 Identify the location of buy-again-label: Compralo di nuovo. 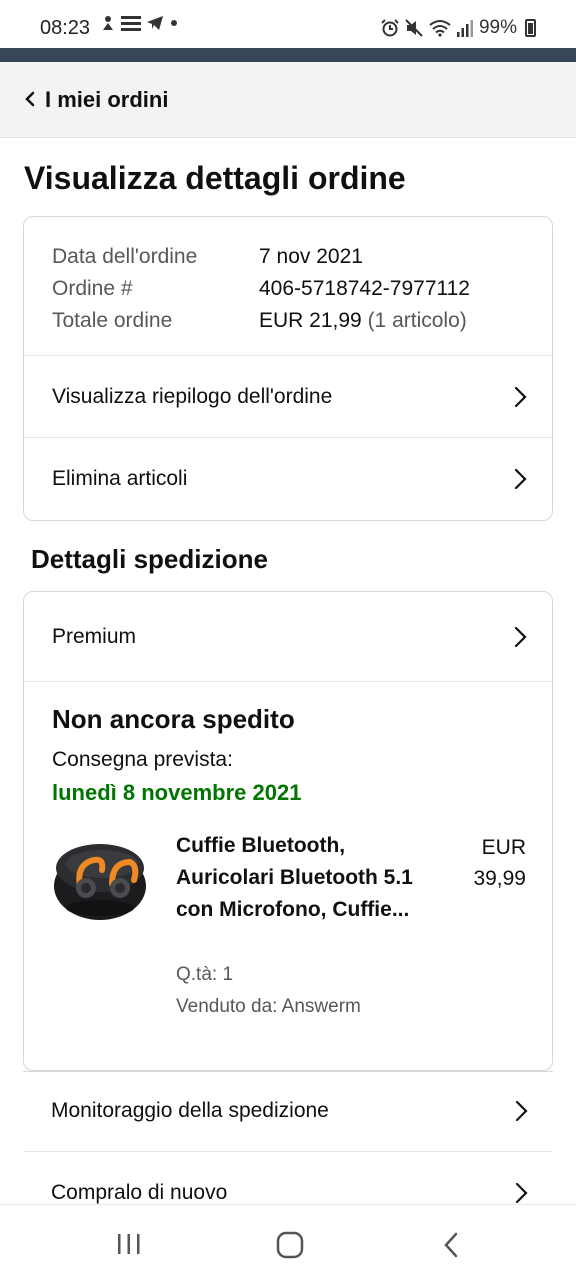
(139, 1192).